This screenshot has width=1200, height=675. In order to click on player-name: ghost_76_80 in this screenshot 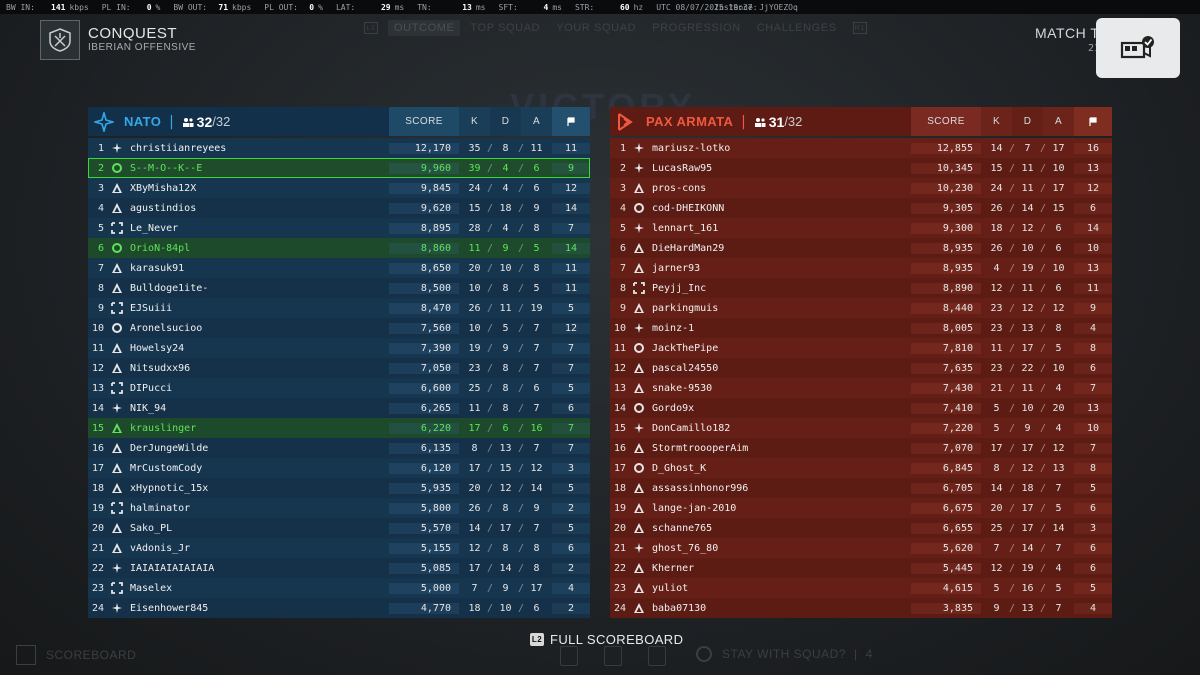, I will do `click(685, 548)`.